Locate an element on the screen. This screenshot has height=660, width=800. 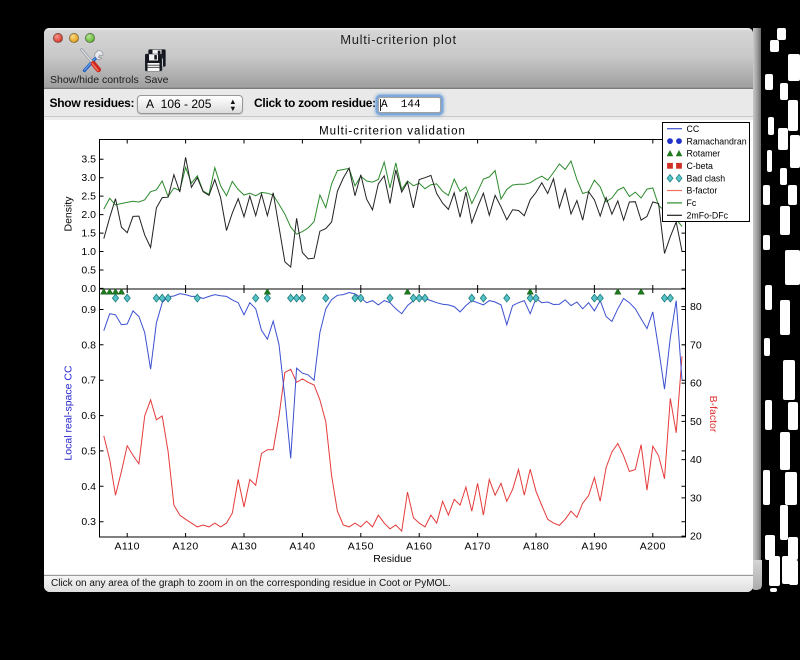
svg-text: 0.4 is located at coordinates (88, 487).